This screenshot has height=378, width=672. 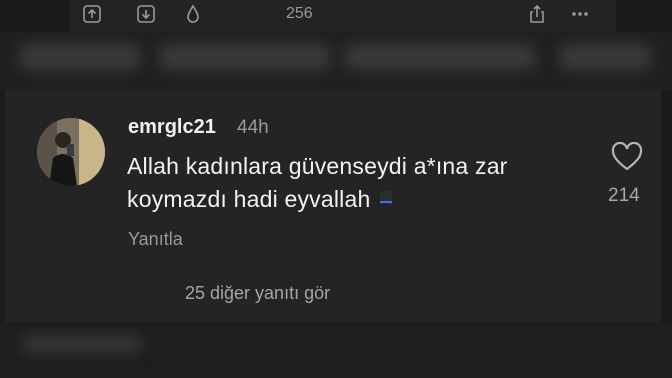 I want to click on blurred-footer, so click(x=336, y=350).